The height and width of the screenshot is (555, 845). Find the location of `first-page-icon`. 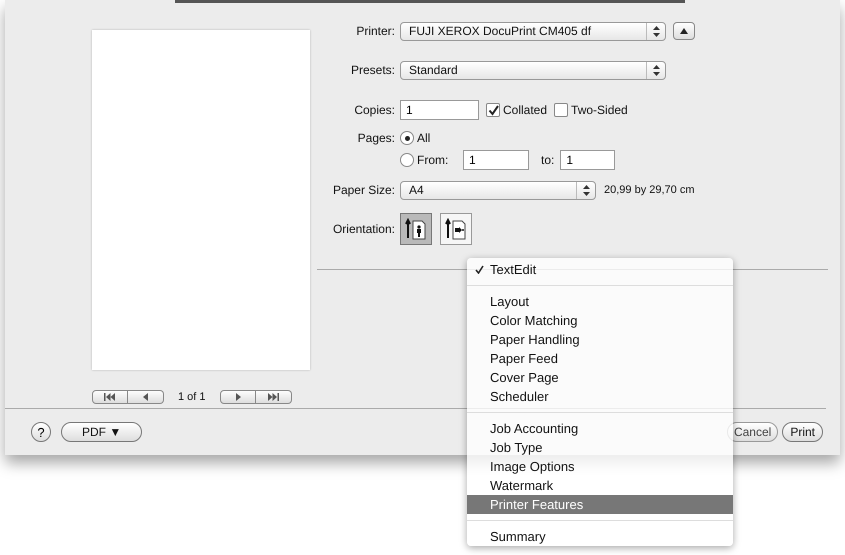

first-page-icon is located at coordinates (110, 397).